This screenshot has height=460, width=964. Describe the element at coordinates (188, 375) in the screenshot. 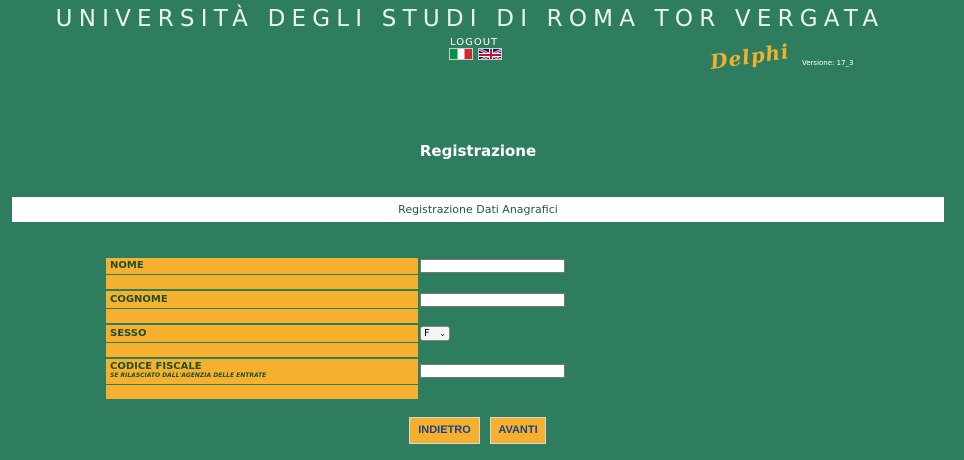

I see `codice-fiscale-sublabel: SE RILASCIATO DALL'AGENZIA DELLE ENTRATE` at that location.